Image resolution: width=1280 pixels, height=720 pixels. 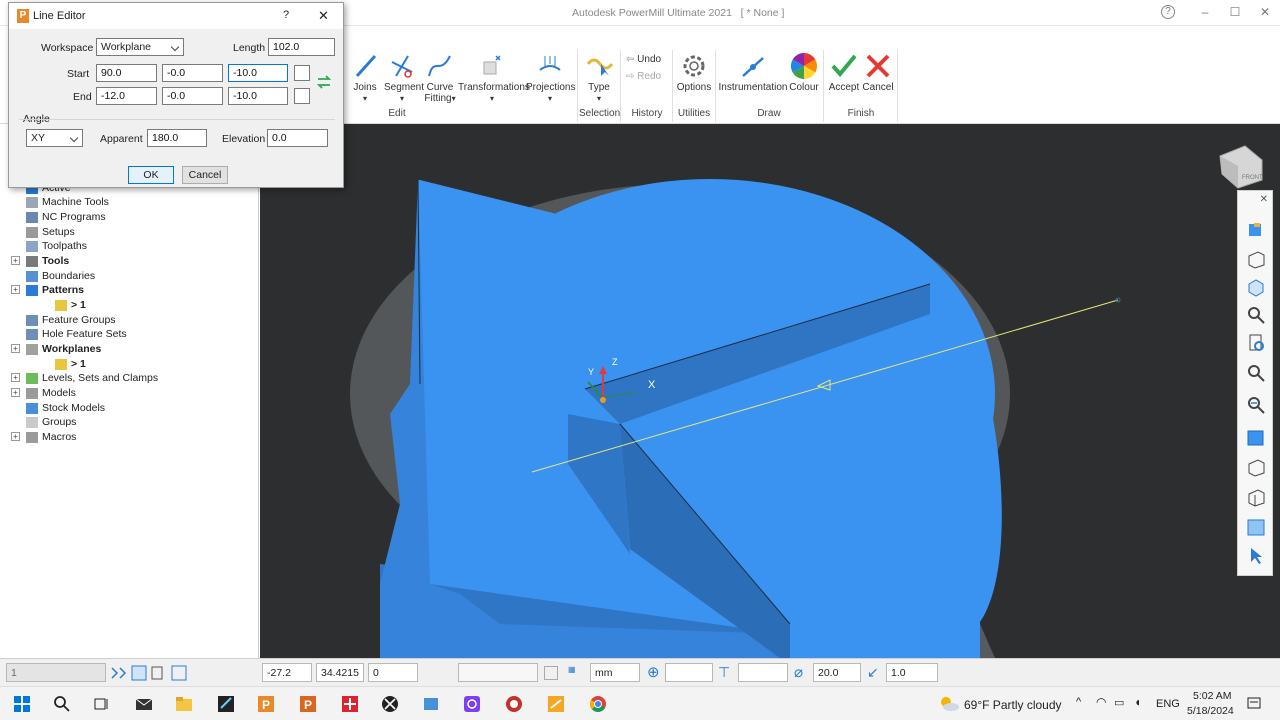 I want to click on grid-icon, so click(x=551, y=673).